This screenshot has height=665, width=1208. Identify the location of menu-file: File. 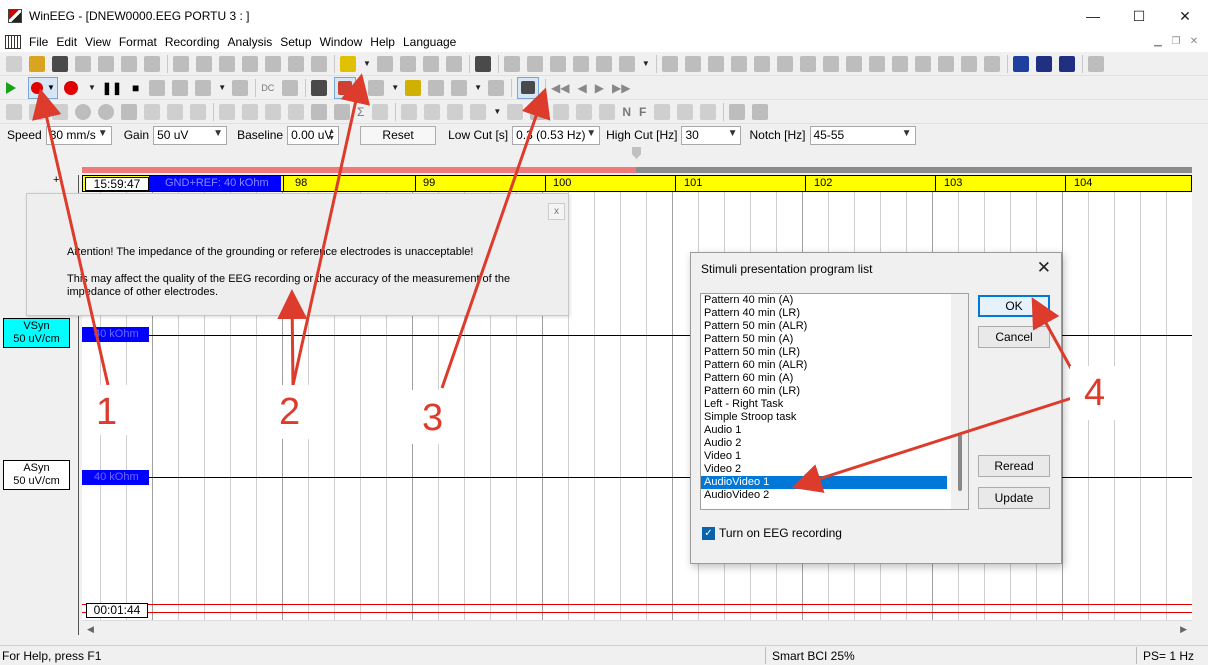
(42, 42).